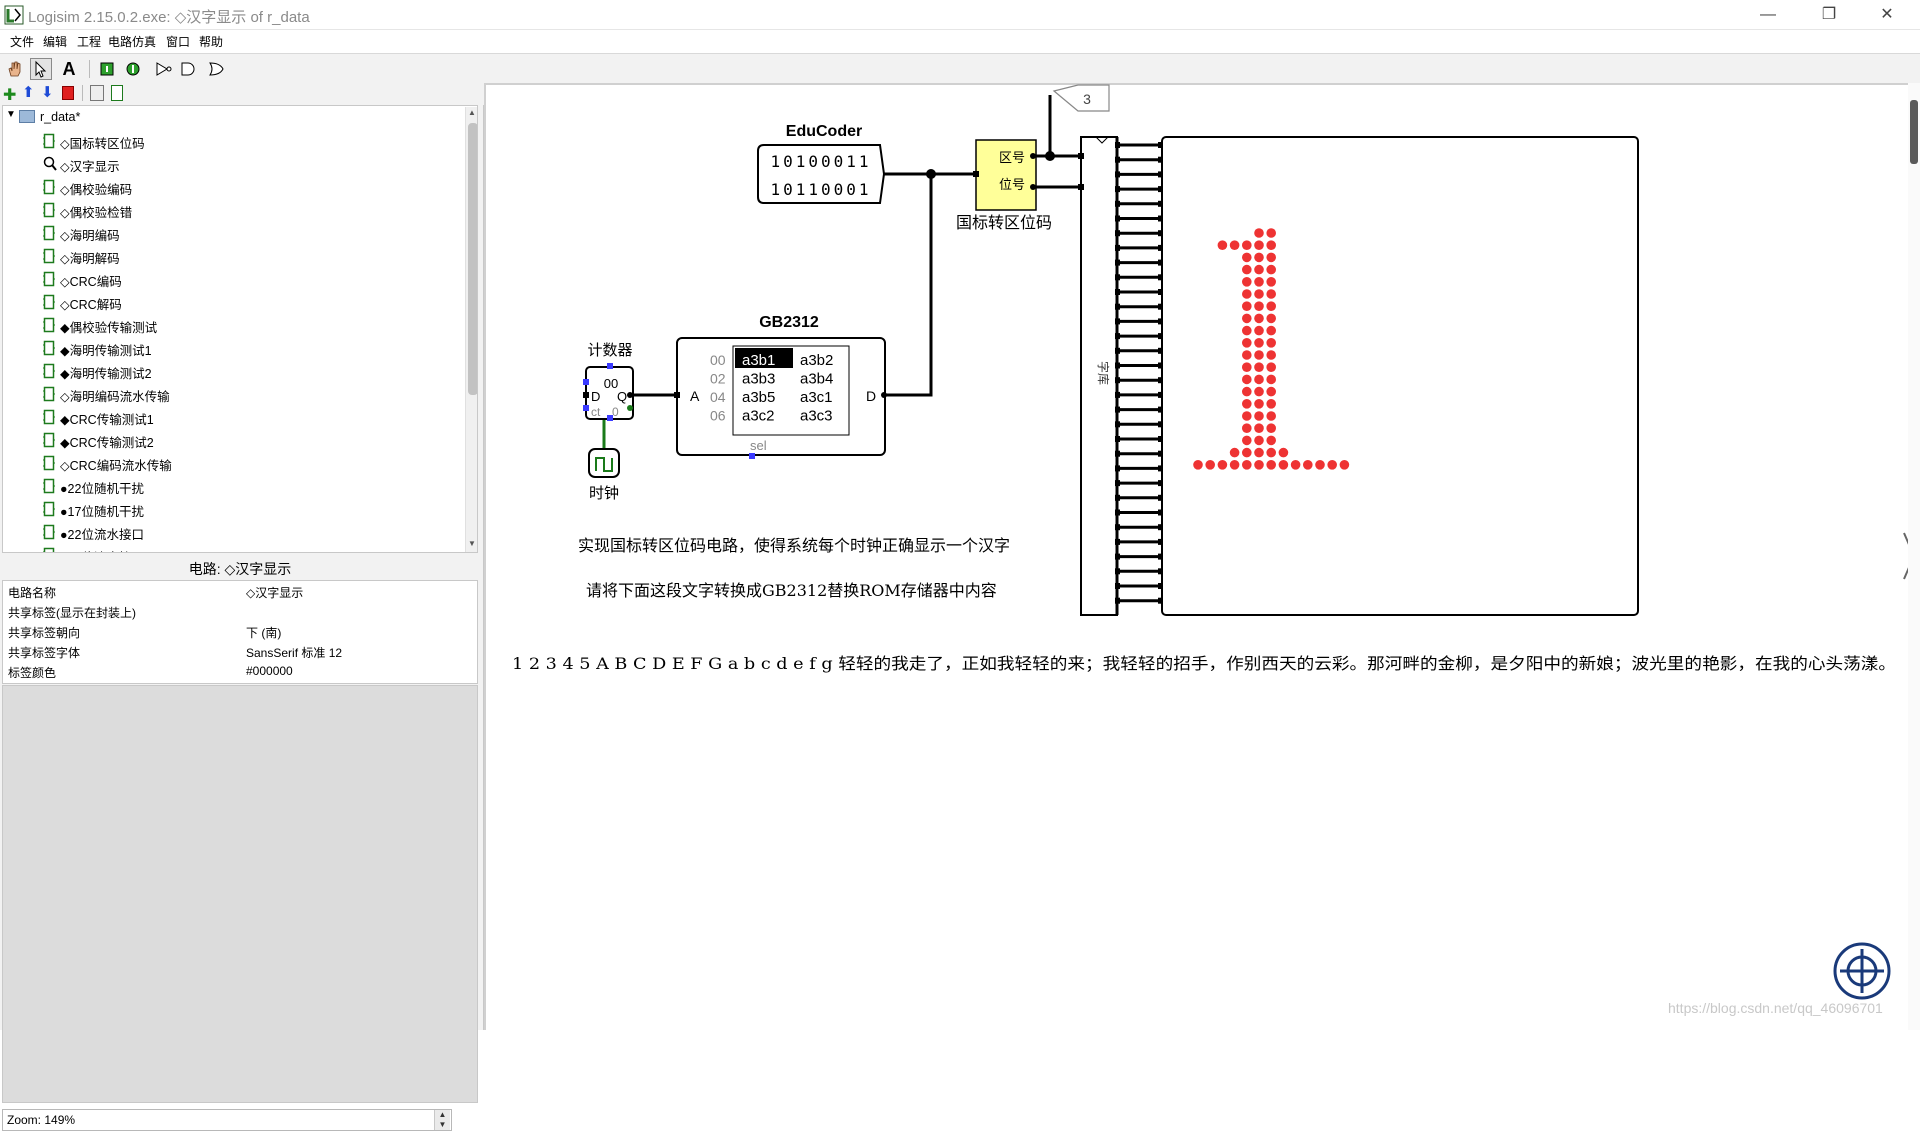 This screenshot has height=1131, width=1920. I want to click on tree-item: ◇海明编码流水传输, so click(233, 394).